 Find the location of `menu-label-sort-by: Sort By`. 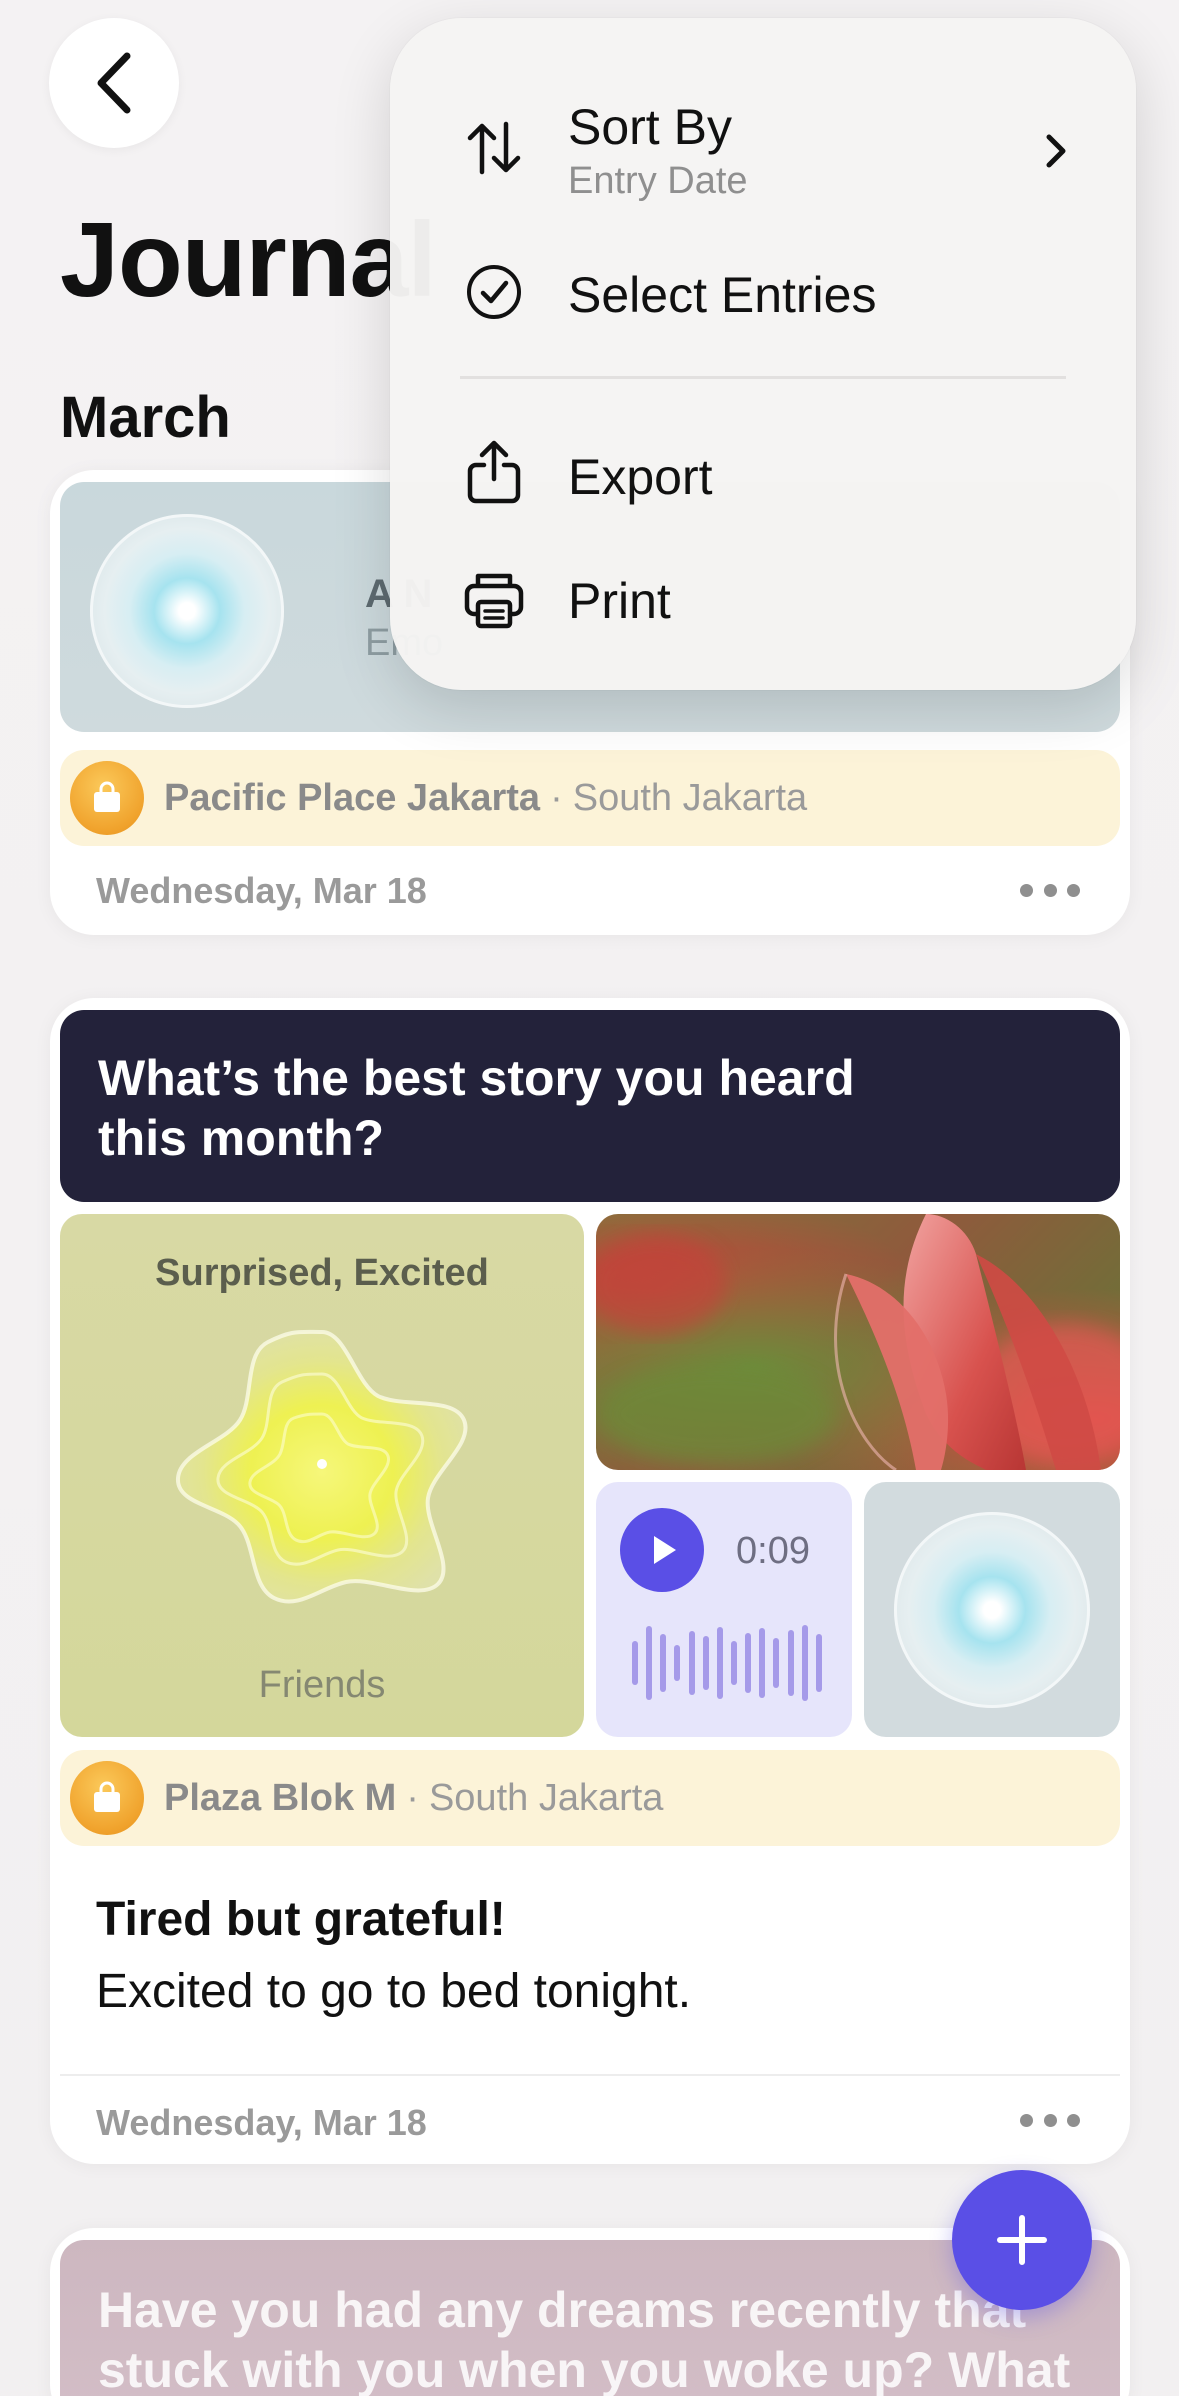

menu-label-sort-by: Sort By is located at coordinates (650, 127).